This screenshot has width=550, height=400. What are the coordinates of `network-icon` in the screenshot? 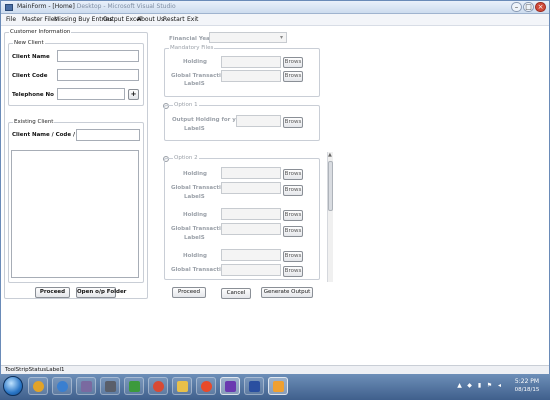 It's located at (254, 386).